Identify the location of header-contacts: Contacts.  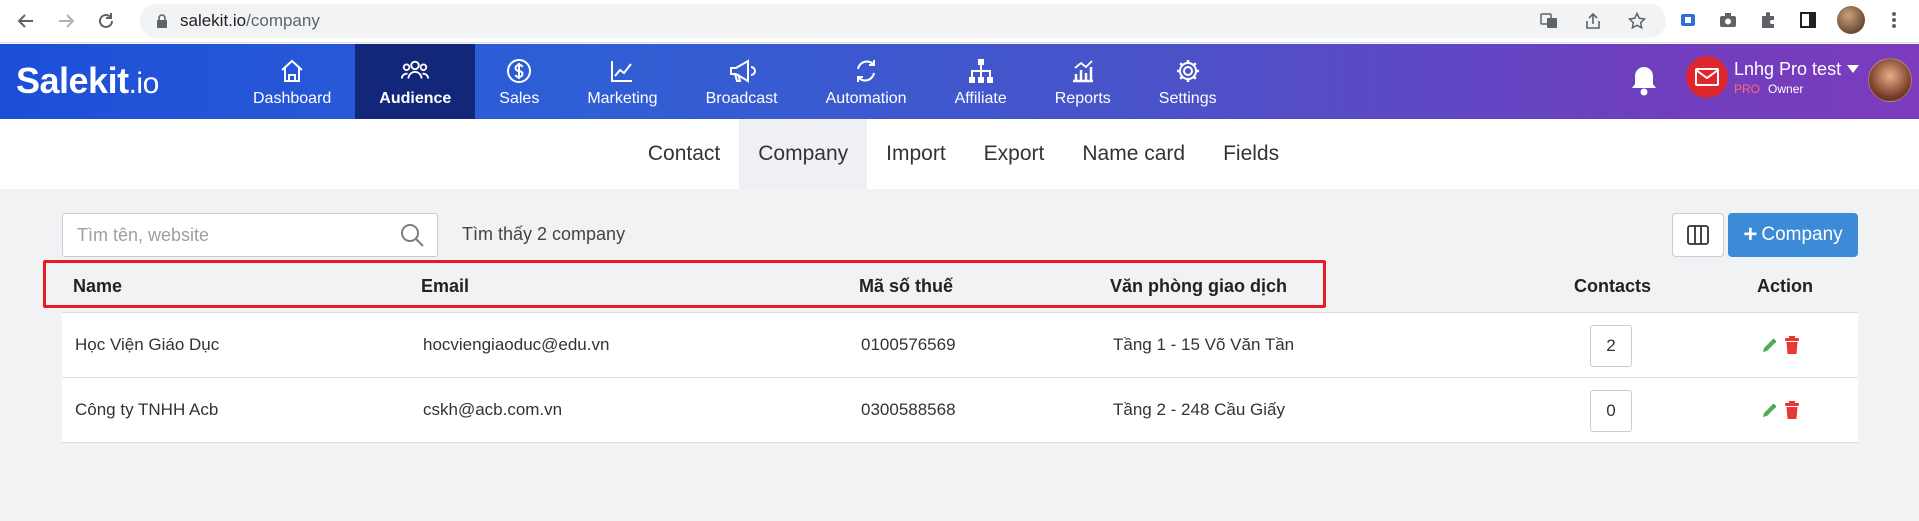
(1613, 286).